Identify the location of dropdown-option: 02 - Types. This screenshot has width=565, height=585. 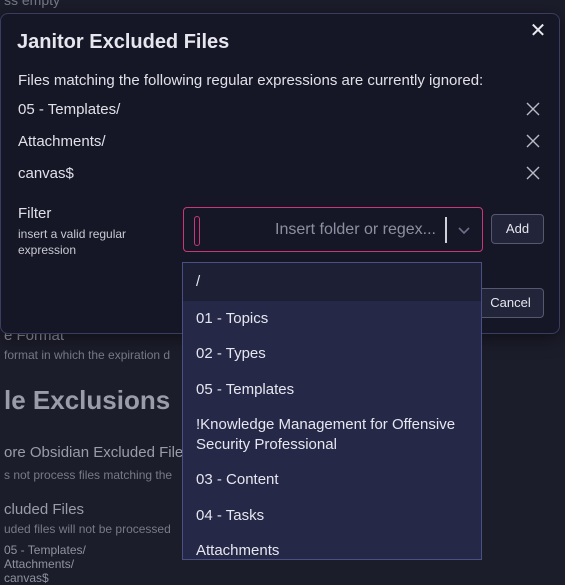
(332, 354).